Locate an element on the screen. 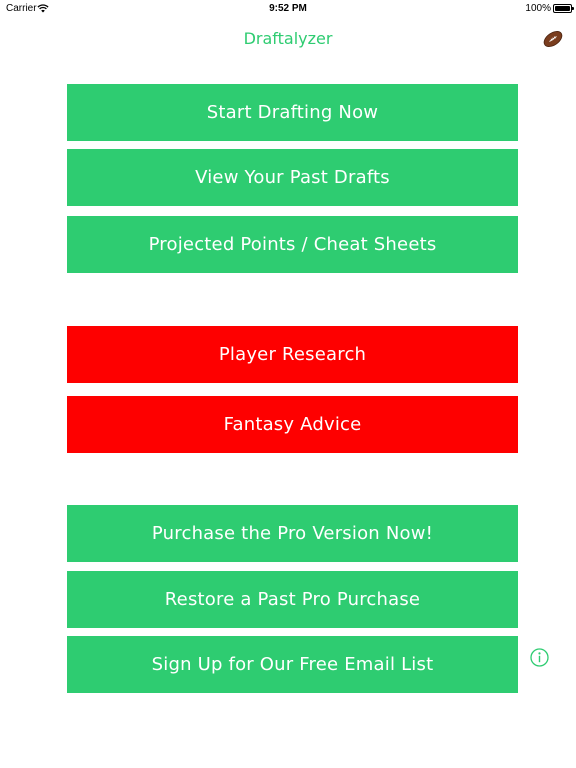 The height and width of the screenshot is (768, 576). status-bar: Carrier 9:52 PM 100% is located at coordinates (288, 9).